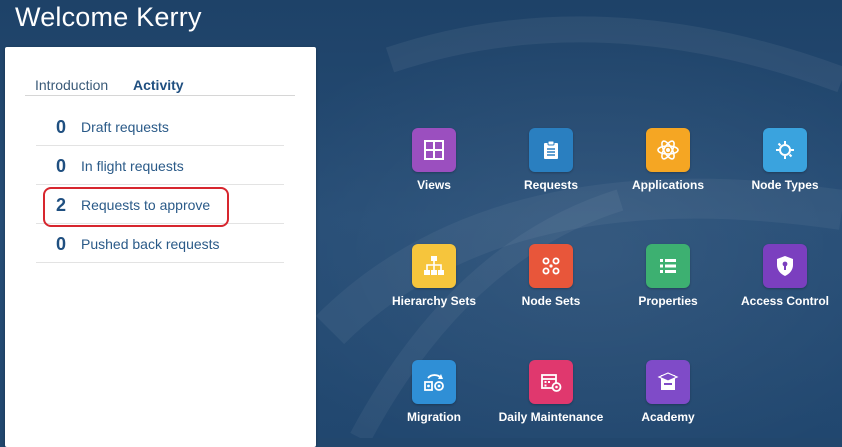 The width and height of the screenshot is (842, 447). I want to click on clipboard-icon, so click(551, 150).